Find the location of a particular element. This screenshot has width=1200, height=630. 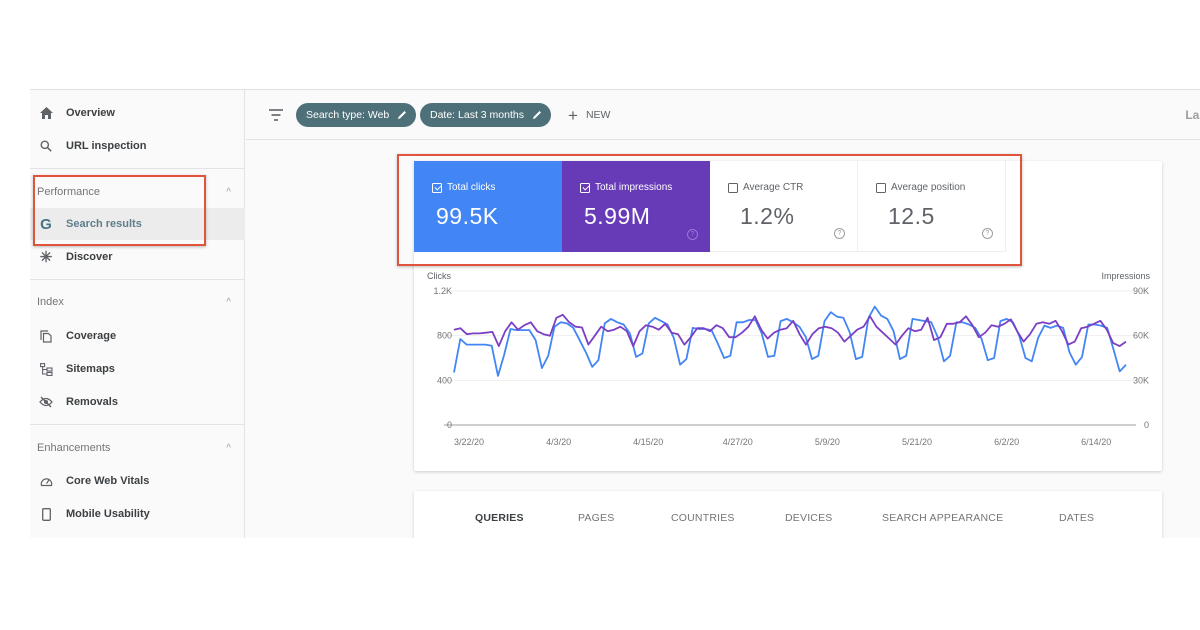

sidebar-item-sitemaps: Sitemaps is located at coordinates (137, 369).